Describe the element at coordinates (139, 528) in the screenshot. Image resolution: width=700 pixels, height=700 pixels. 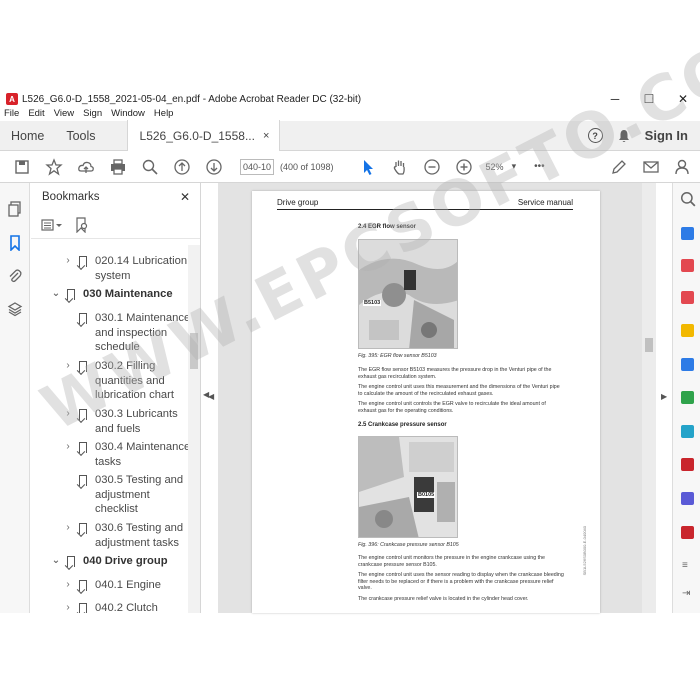
I see `bookmark-label: 030.6 Testing and` at that location.